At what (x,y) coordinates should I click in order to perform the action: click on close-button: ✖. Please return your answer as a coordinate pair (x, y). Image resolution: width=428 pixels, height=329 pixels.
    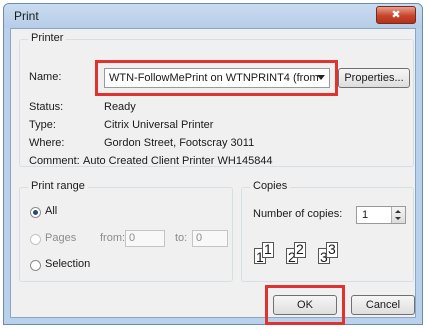
    Looking at the image, I should click on (396, 15).